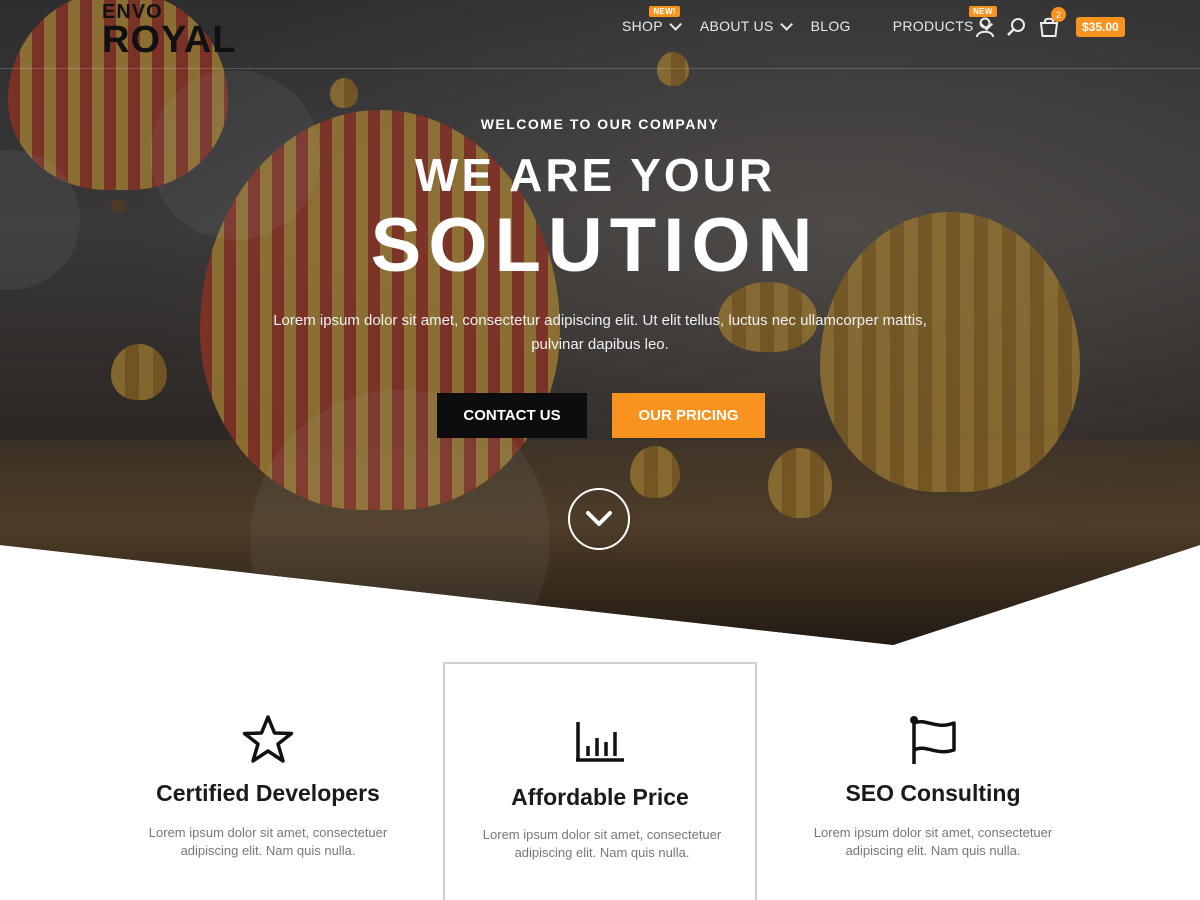 The width and height of the screenshot is (1200, 900). I want to click on star-icon, so click(268, 740).